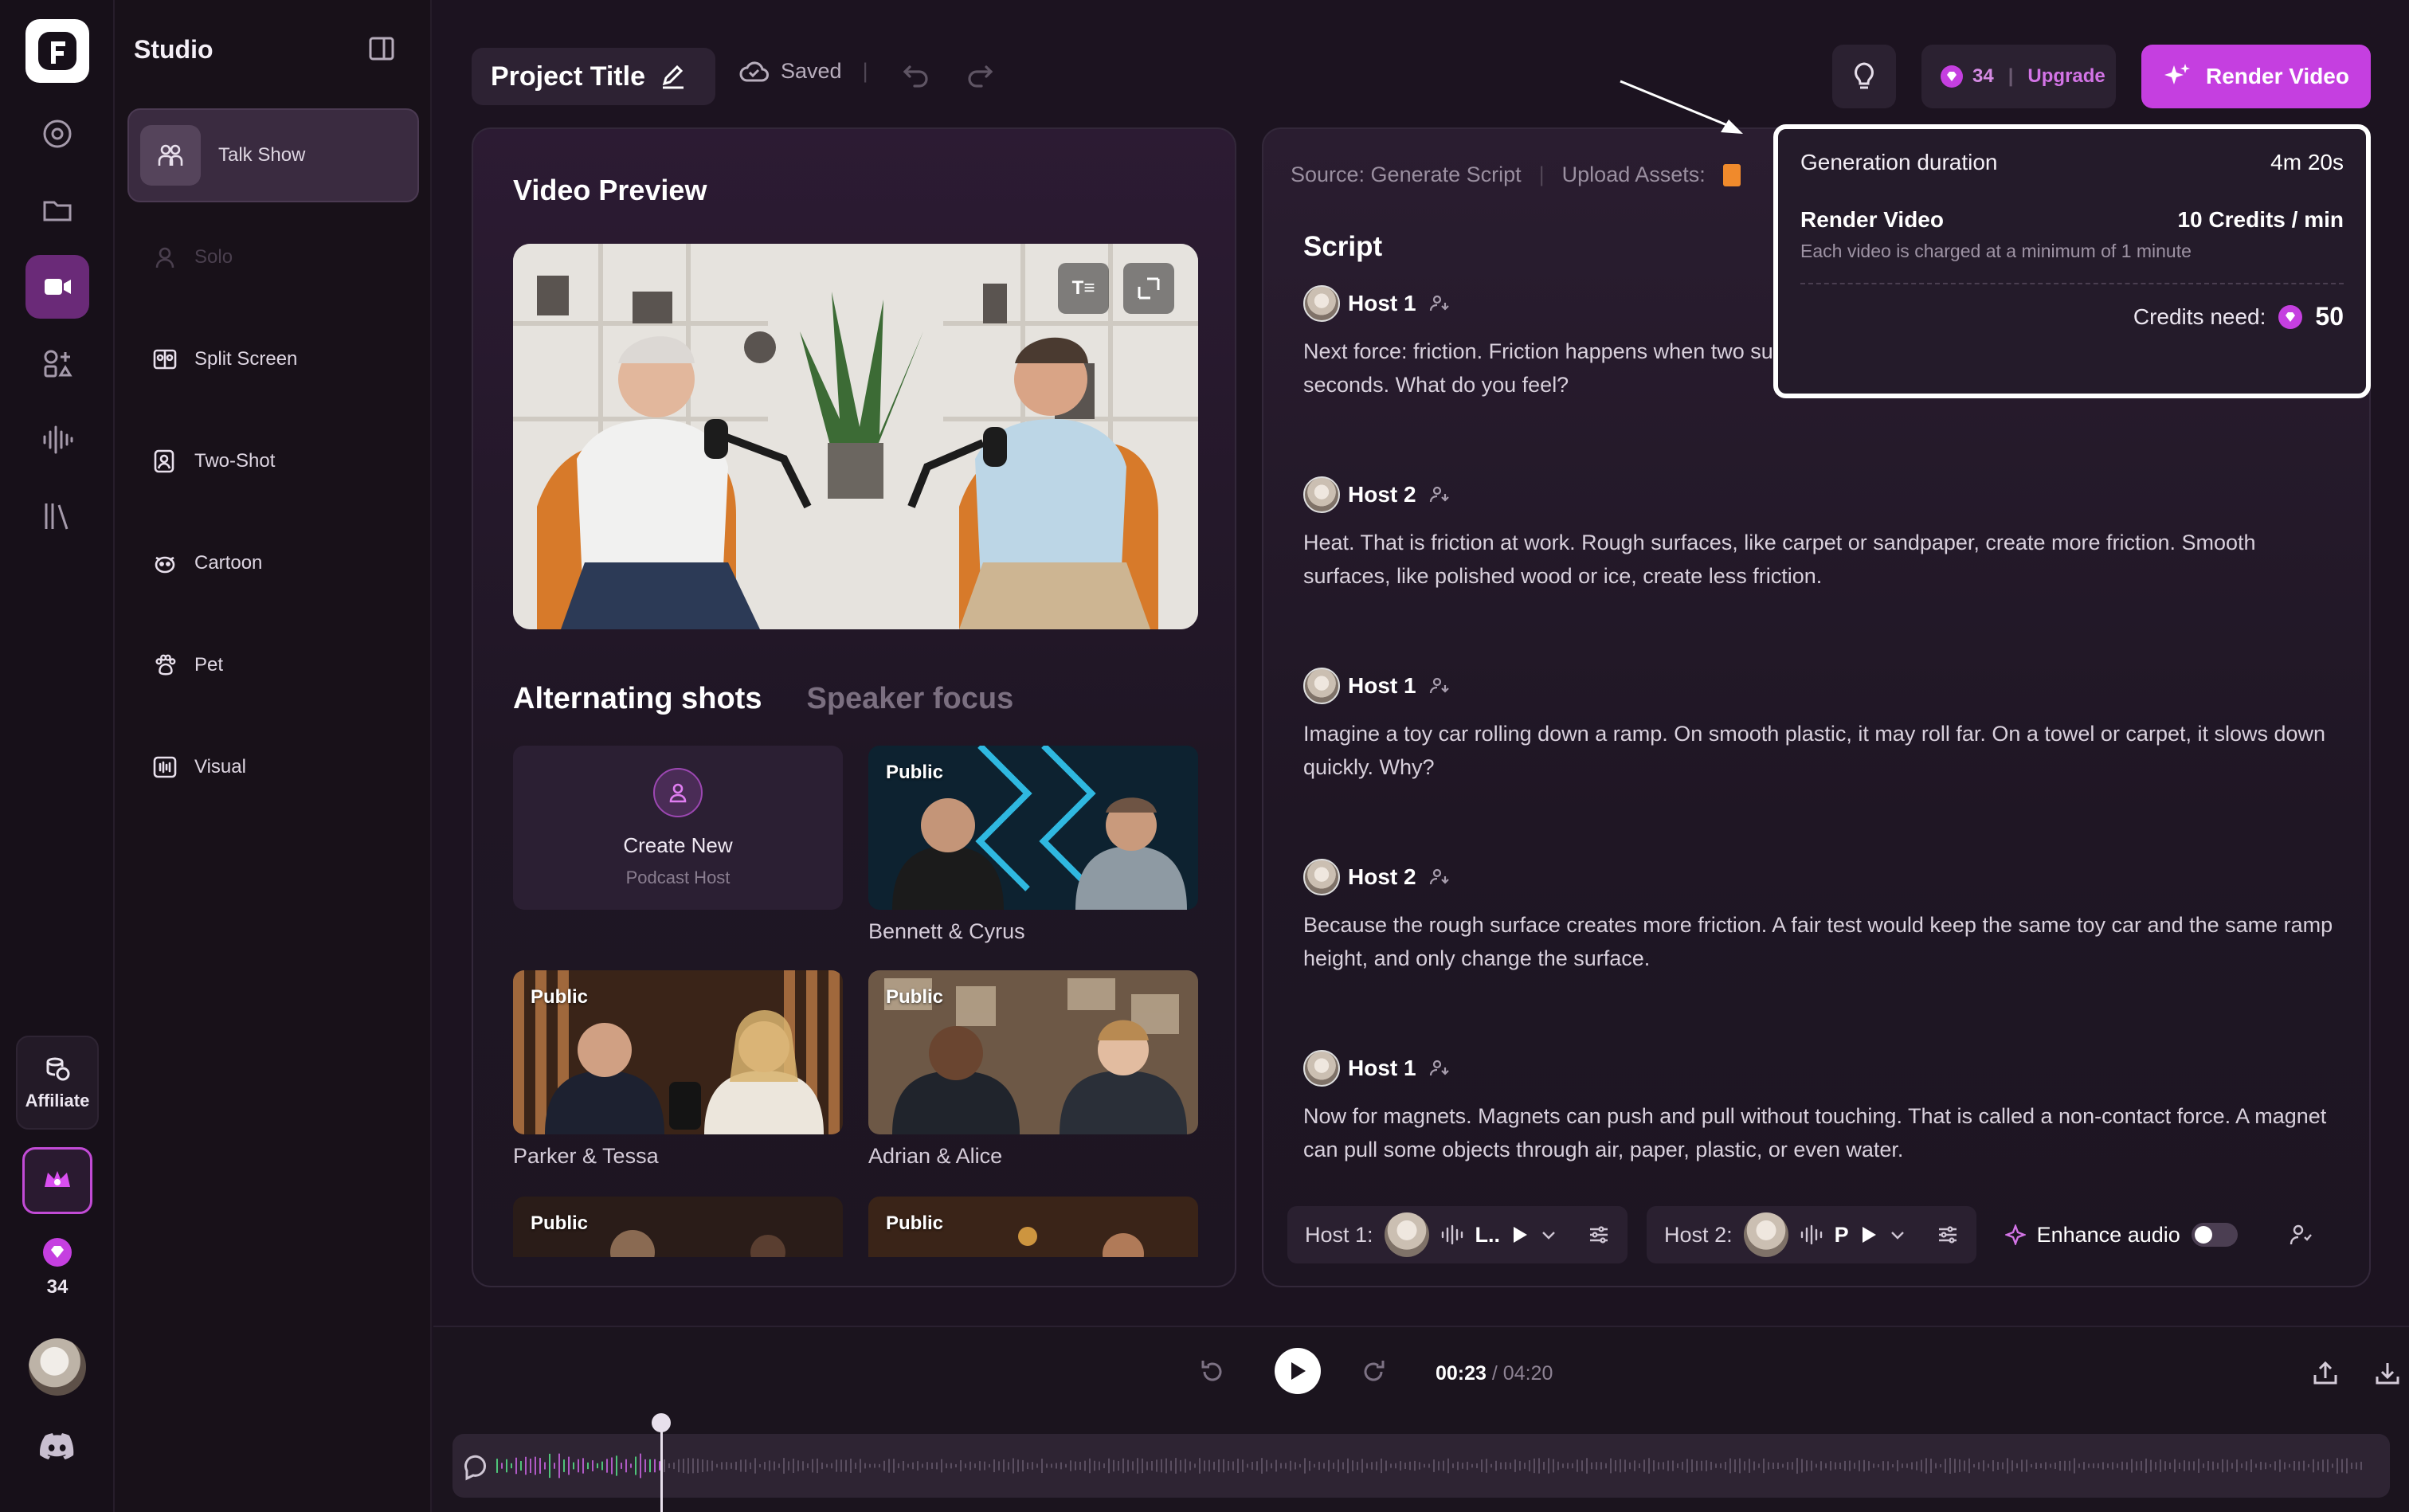 This screenshot has height=1512, width=2409. What do you see at coordinates (568, 77) in the screenshot?
I see `project-title: Project Title` at bounding box center [568, 77].